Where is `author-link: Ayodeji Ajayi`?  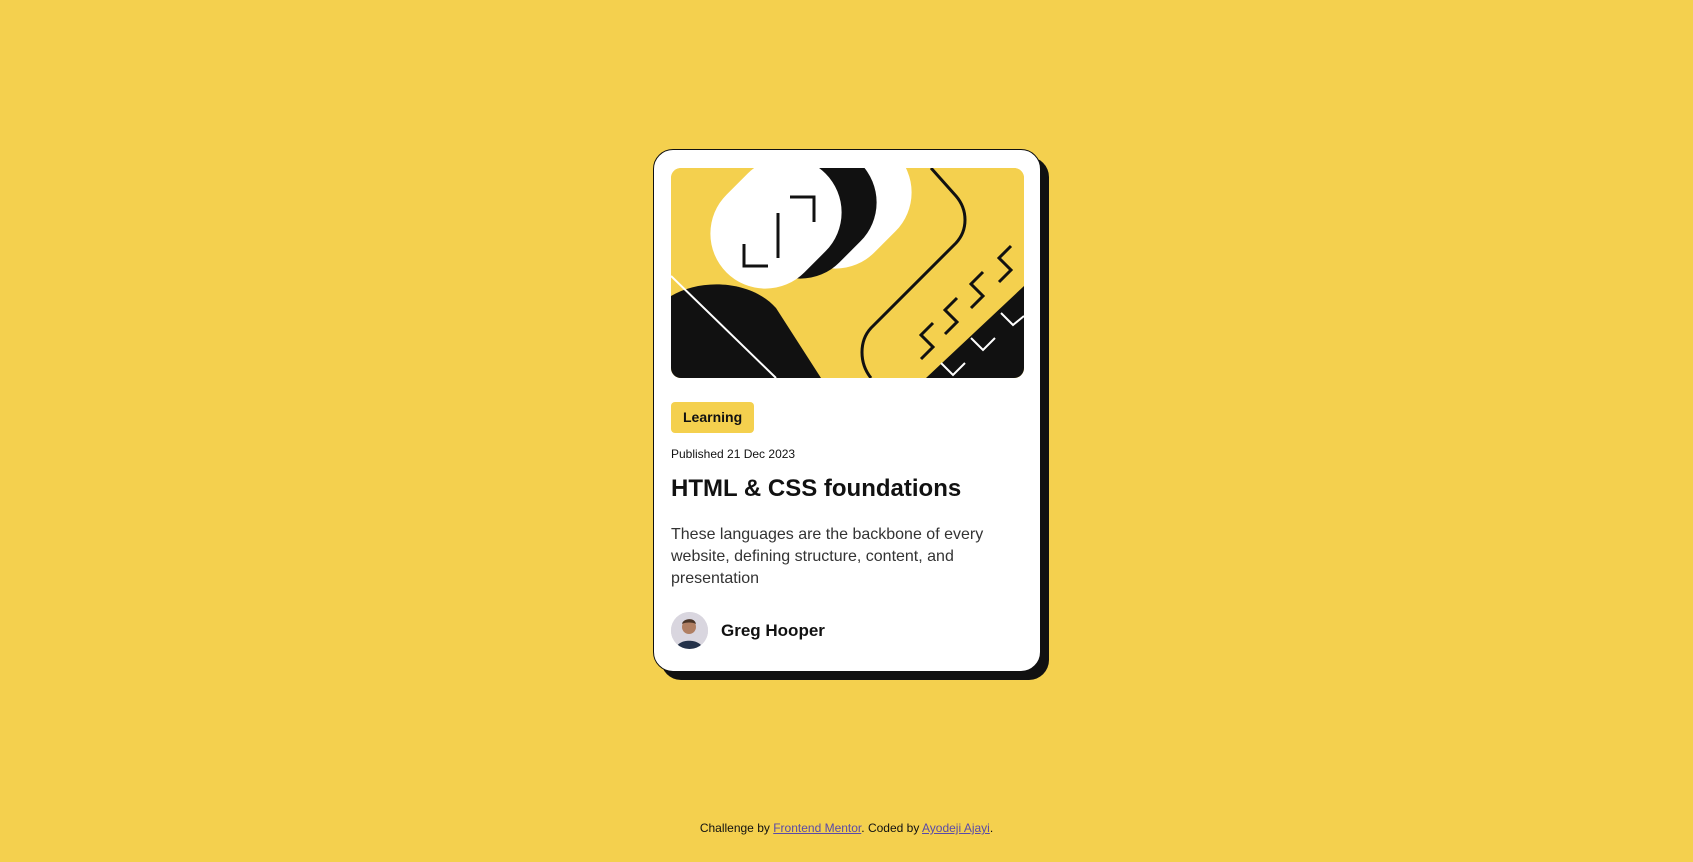
author-link: Ayodeji Ajayi is located at coordinates (956, 828).